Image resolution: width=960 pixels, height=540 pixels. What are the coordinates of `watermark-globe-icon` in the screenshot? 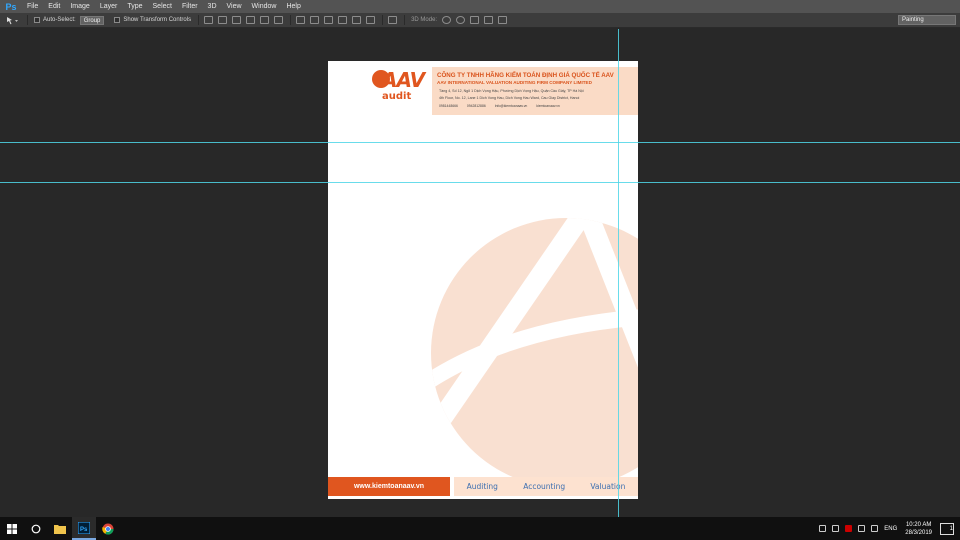 It's located at (534, 353).